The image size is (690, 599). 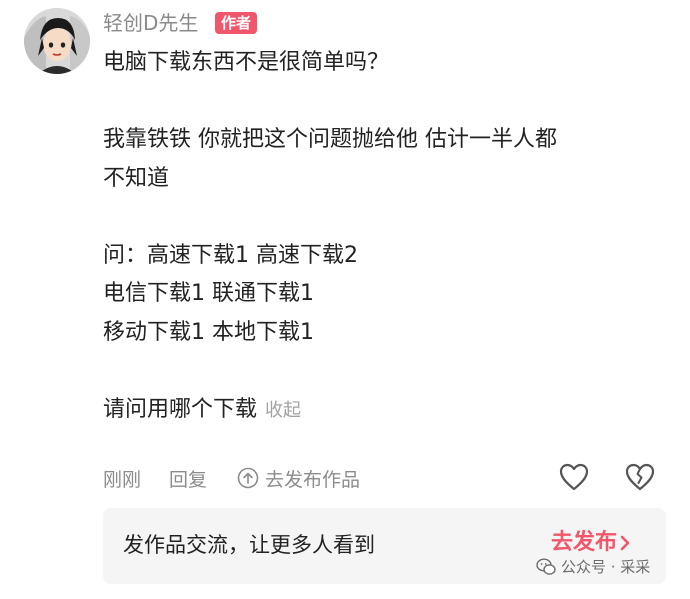 What do you see at coordinates (248, 478) in the screenshot?
I see `arrow-up-circle-icon` at bounding box center [248, 478].